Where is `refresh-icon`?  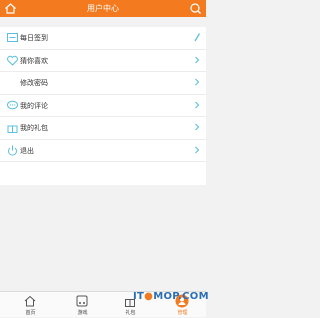
refresh-icon is located at coordinates (195, 8).